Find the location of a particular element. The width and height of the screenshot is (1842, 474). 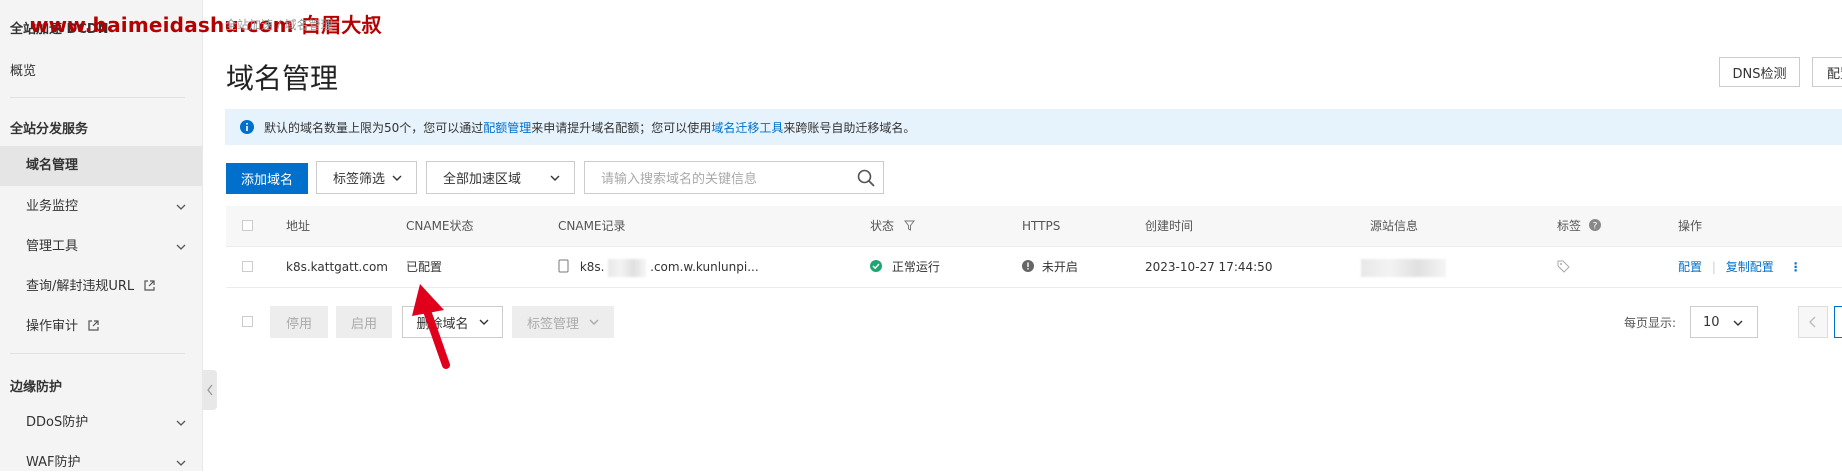

check-circle-icon is located at coordinates (876, 266).